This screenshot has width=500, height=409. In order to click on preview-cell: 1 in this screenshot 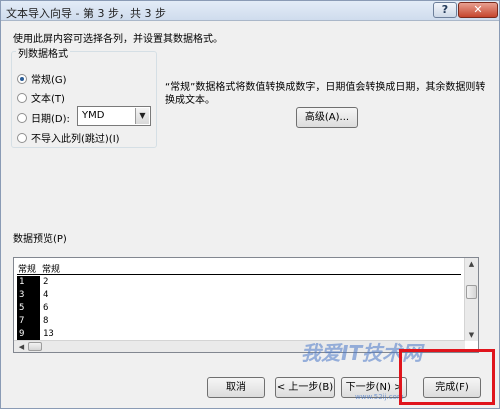, I will do `click(22, 282)`.